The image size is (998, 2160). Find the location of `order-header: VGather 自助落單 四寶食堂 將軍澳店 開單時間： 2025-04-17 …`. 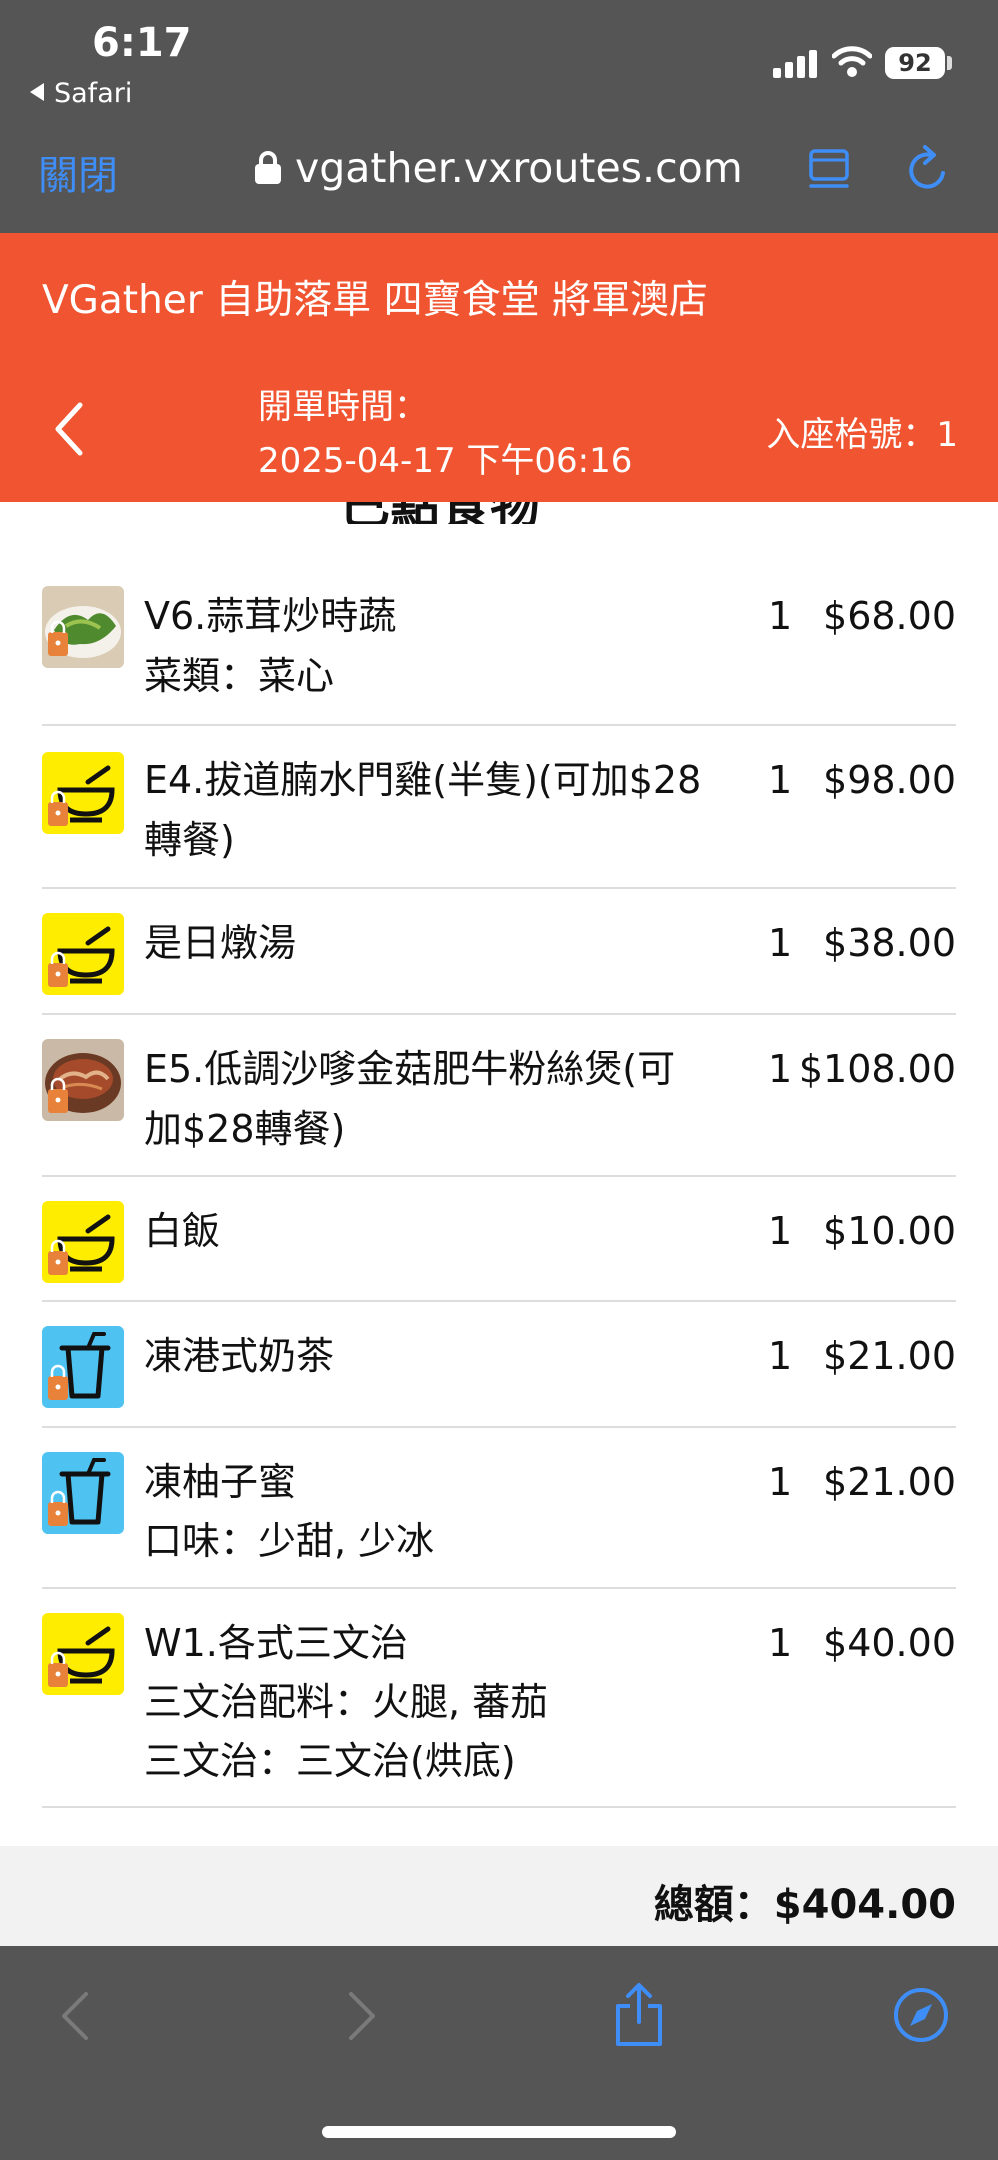

order-header: VGather 自助落單 四寶食堂 將軍澳店 開單時間： 2025-04-17 … is located at coordinates (499, 367).